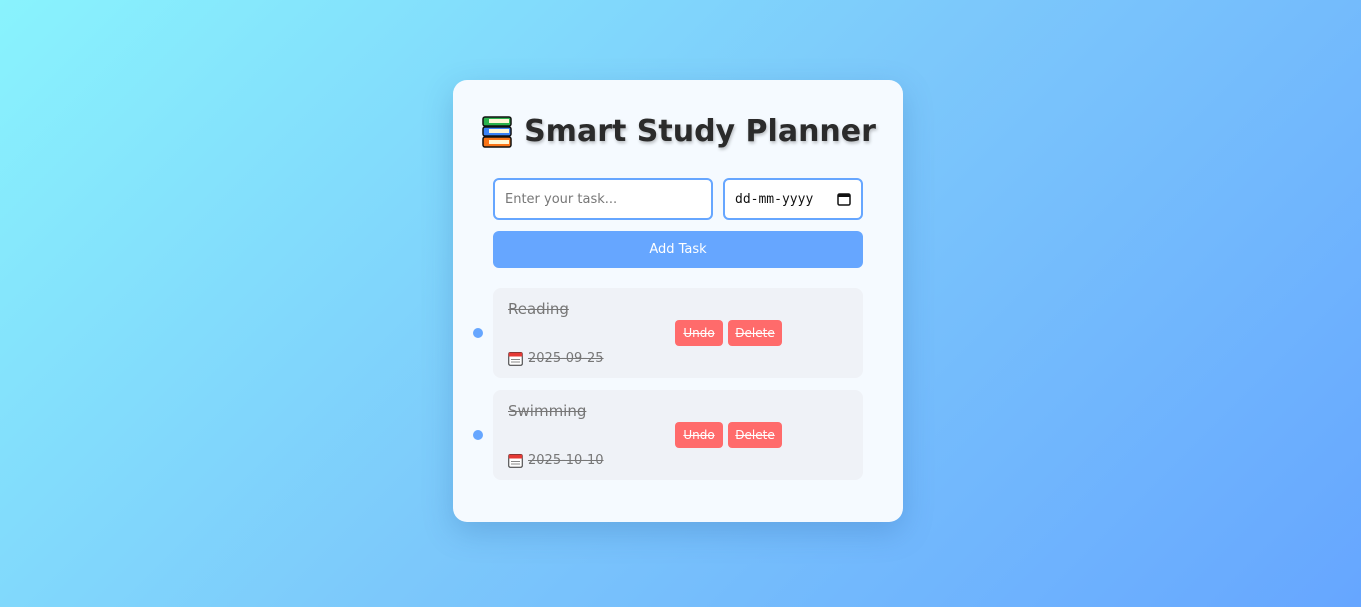  I want to click on date-placeholder: dd-mm-yyyy, so click(774, 199).